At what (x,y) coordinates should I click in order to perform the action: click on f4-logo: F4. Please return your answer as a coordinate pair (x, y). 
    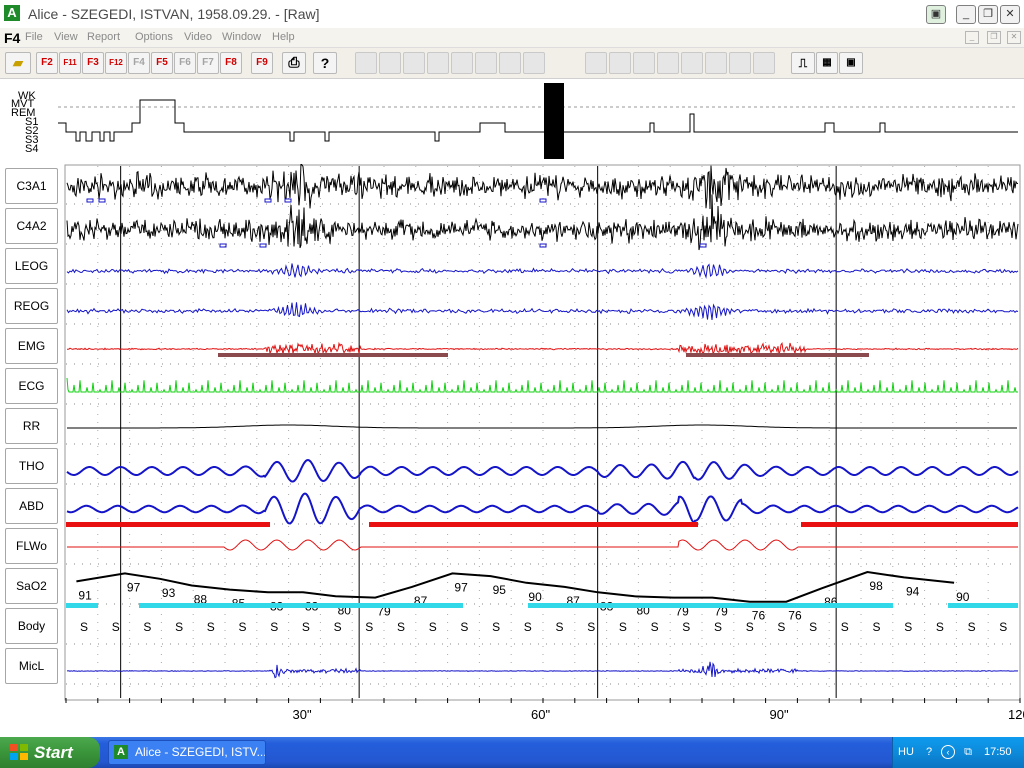
    Looking at the image, I should click on (12, 38).